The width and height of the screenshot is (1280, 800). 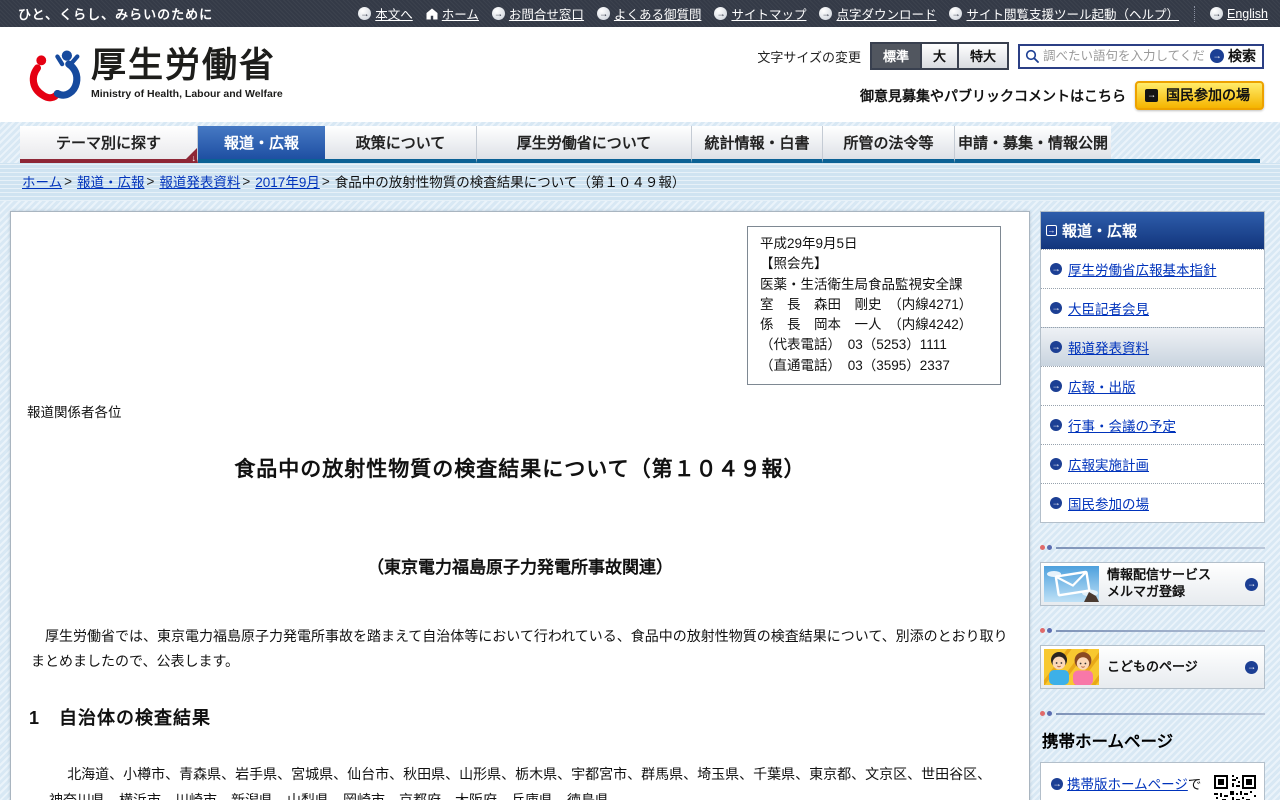 I want to click on site-search-box: 検索, so click(x=1141, y=56).